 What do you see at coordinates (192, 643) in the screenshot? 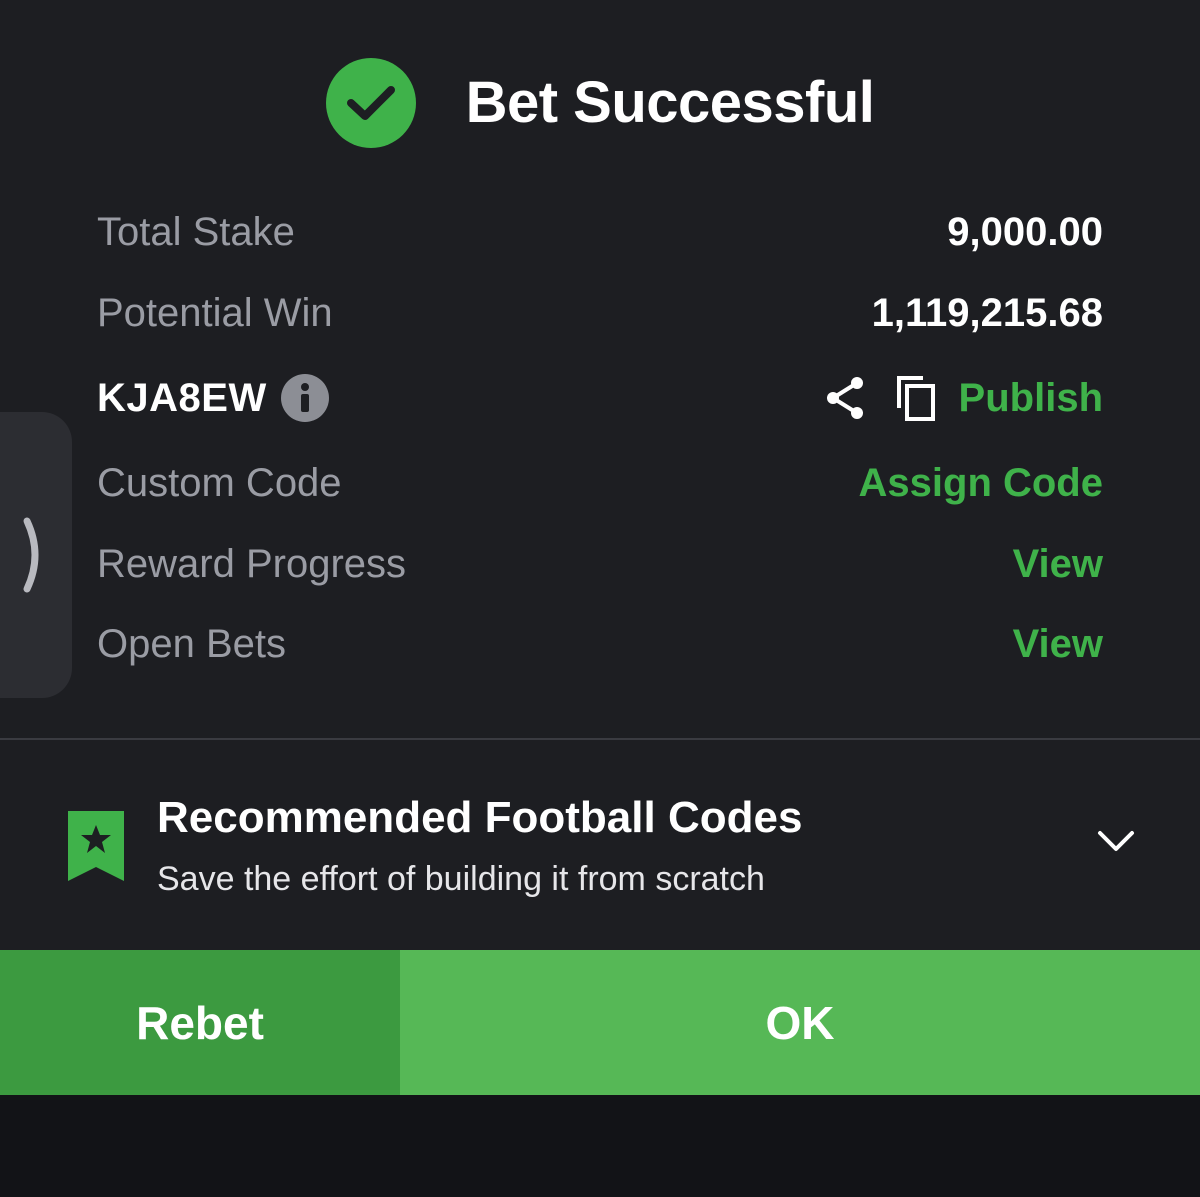
I see `open-bets-label: Open Bets` at bounding box center [192, 643].